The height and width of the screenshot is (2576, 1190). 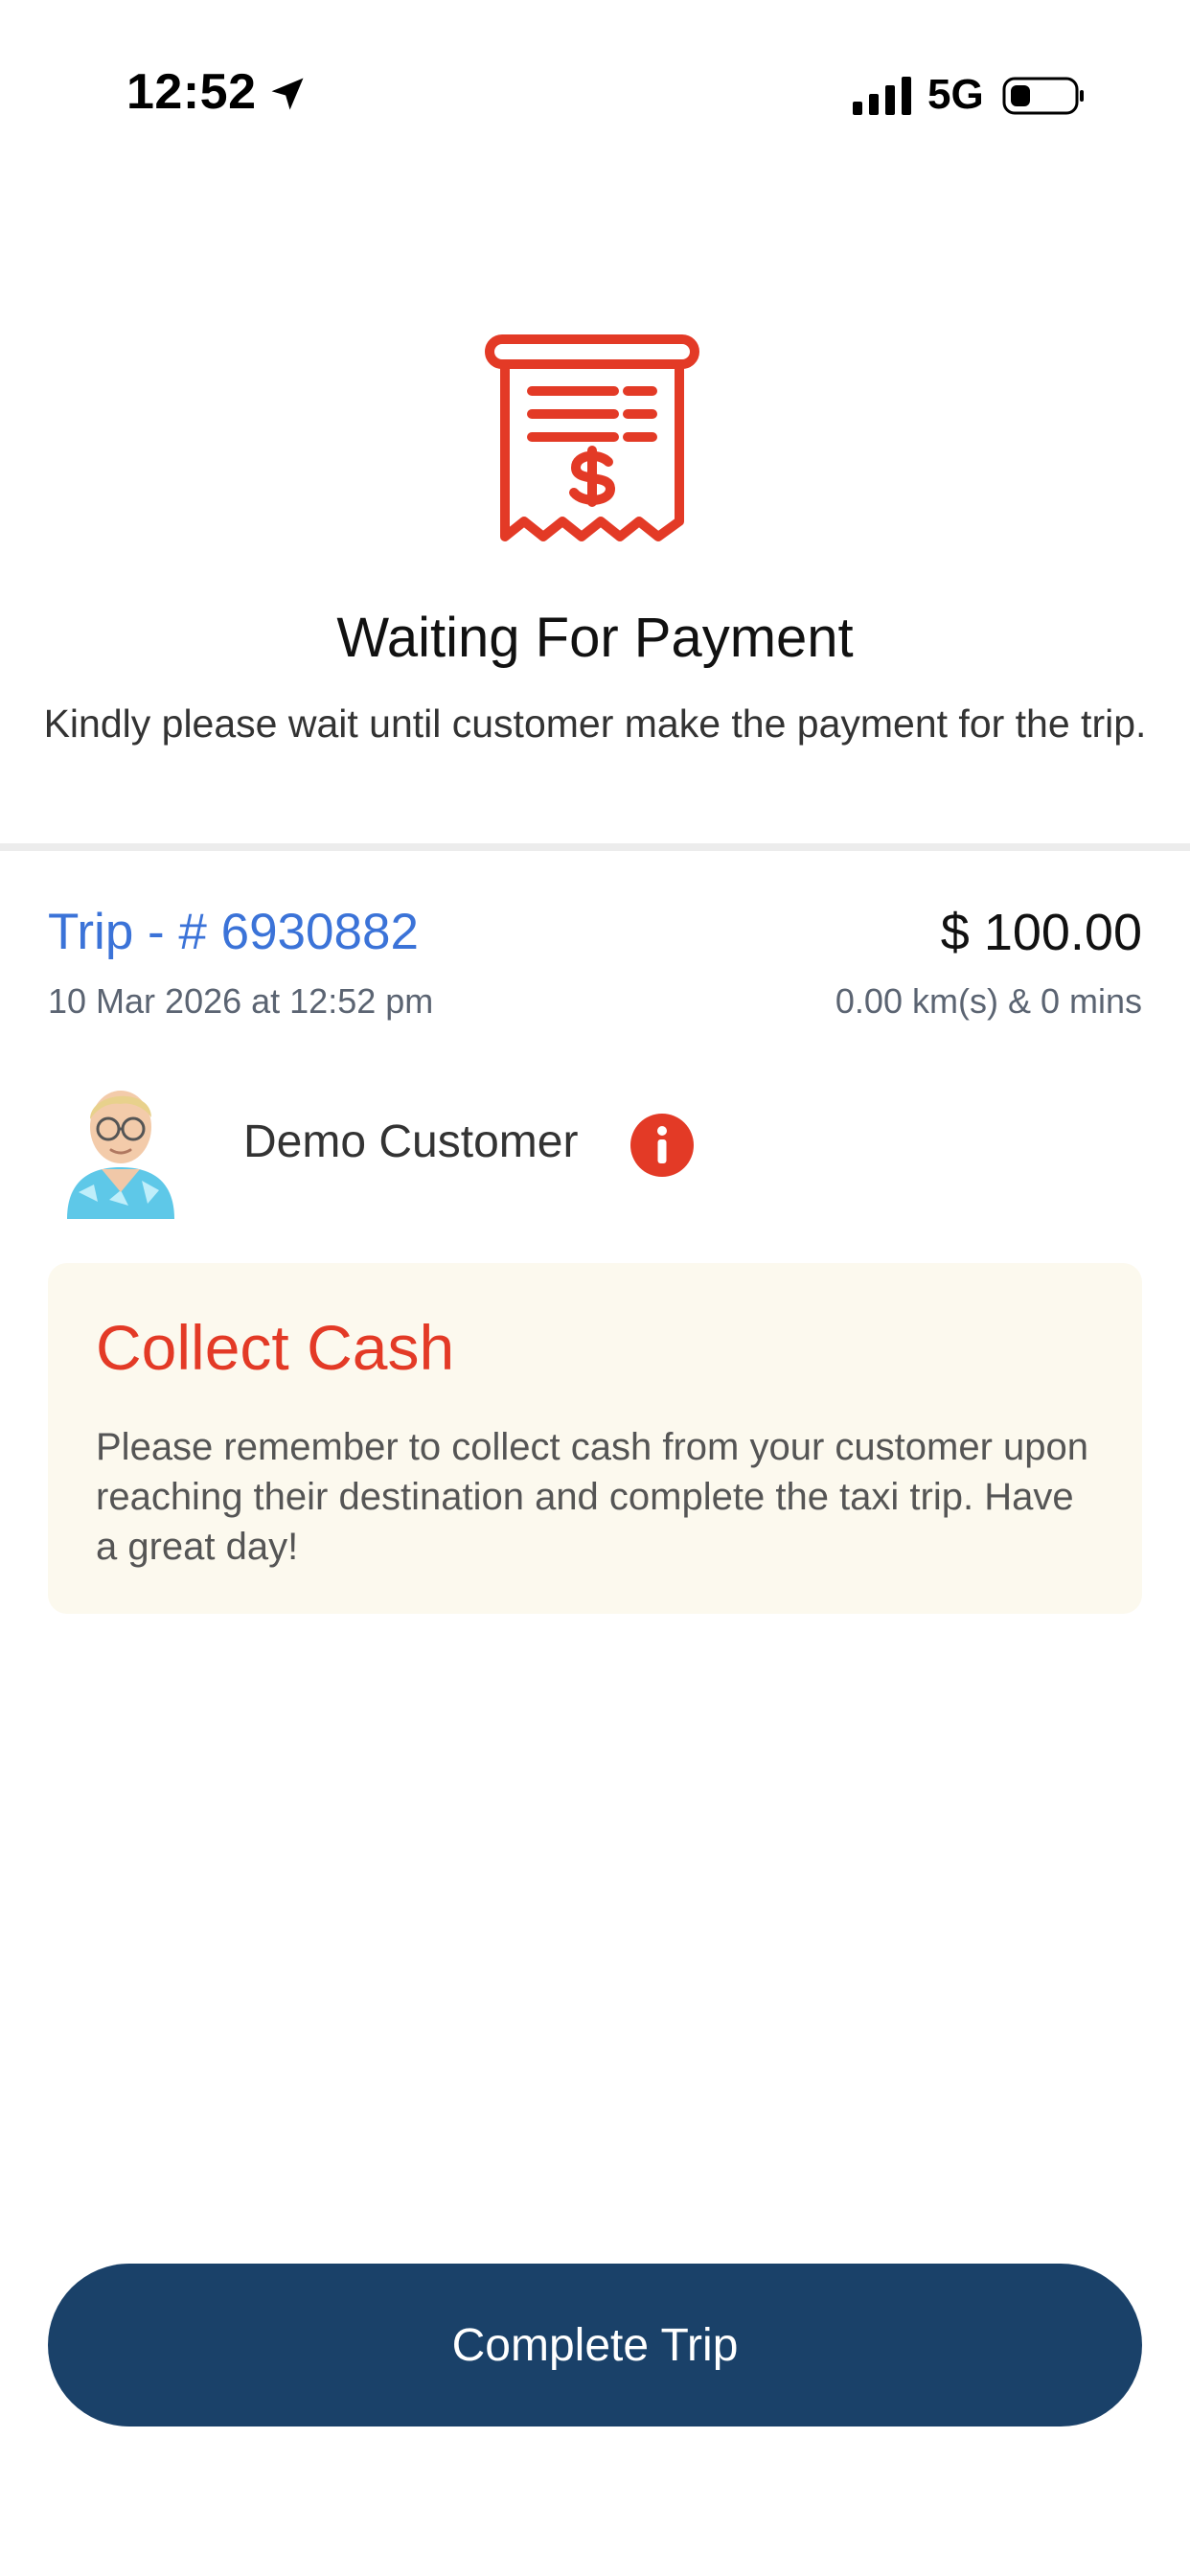 I want to click on collect-cash-title: Collect Cash, so click(x=276, y=1347).